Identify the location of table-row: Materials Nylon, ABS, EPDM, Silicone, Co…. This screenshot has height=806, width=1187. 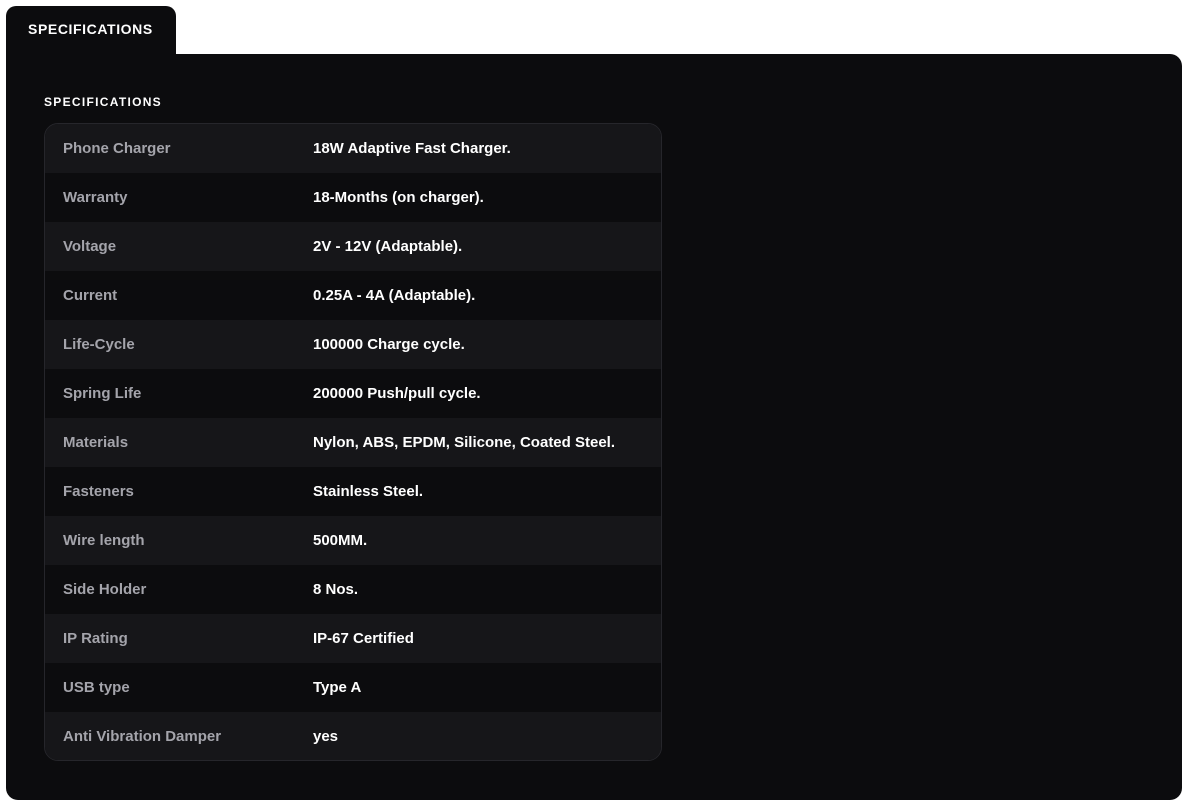
(353, 442).